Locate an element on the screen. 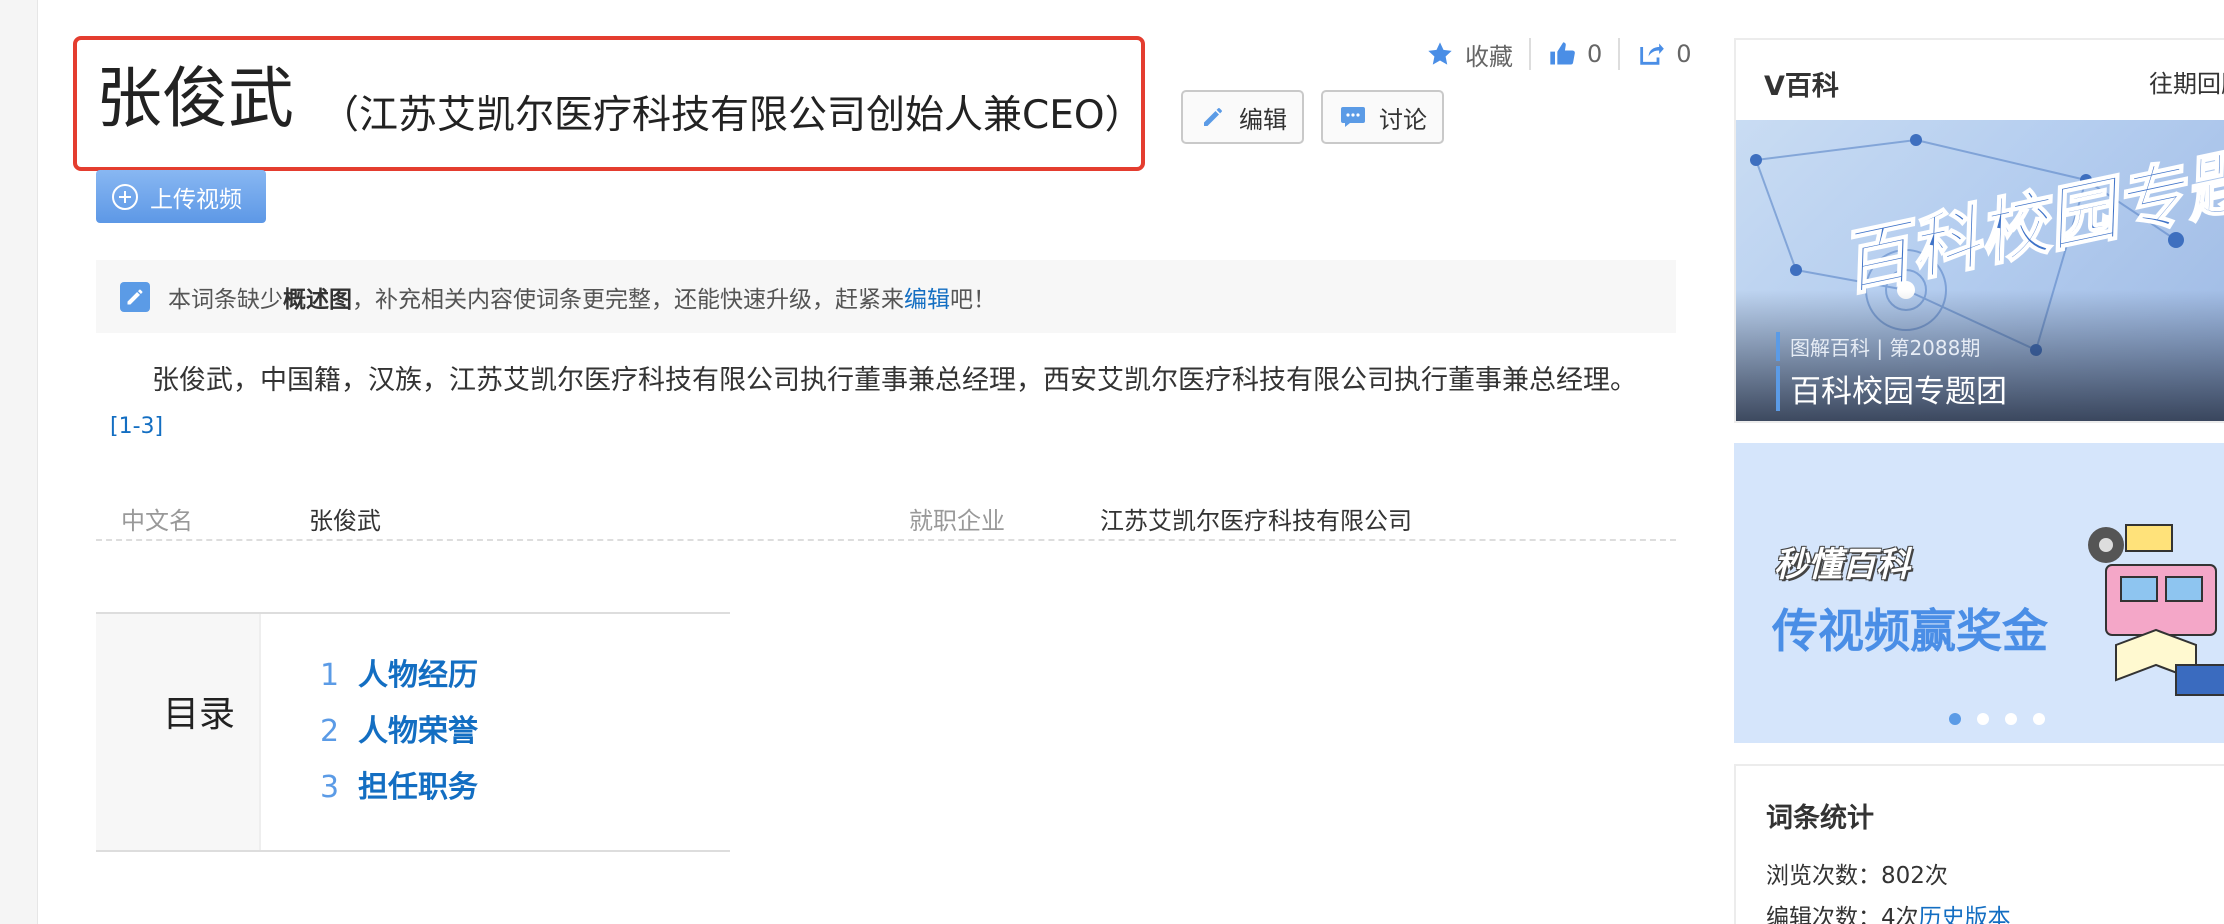  reference-link: [1-3] is located at coordinates (136, 426).